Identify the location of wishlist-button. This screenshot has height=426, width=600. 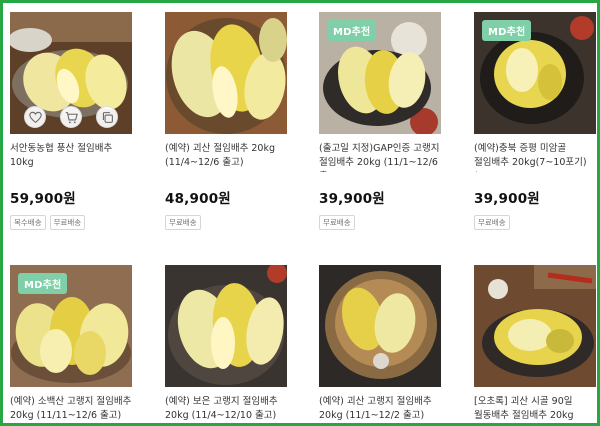
(35, 117).